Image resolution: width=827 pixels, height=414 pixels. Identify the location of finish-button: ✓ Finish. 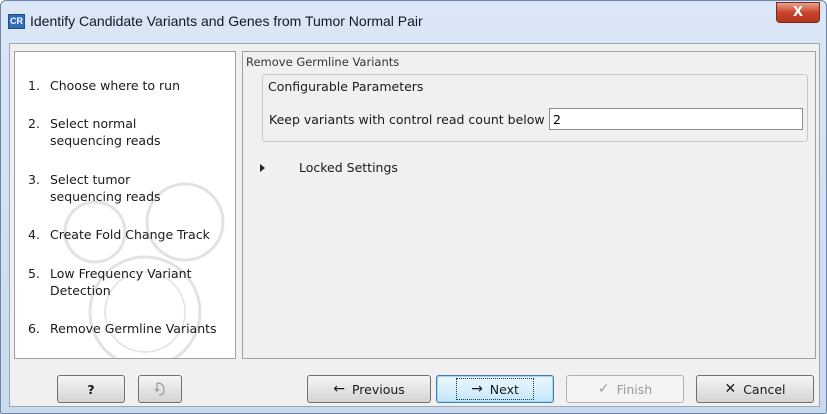
(625, 389).